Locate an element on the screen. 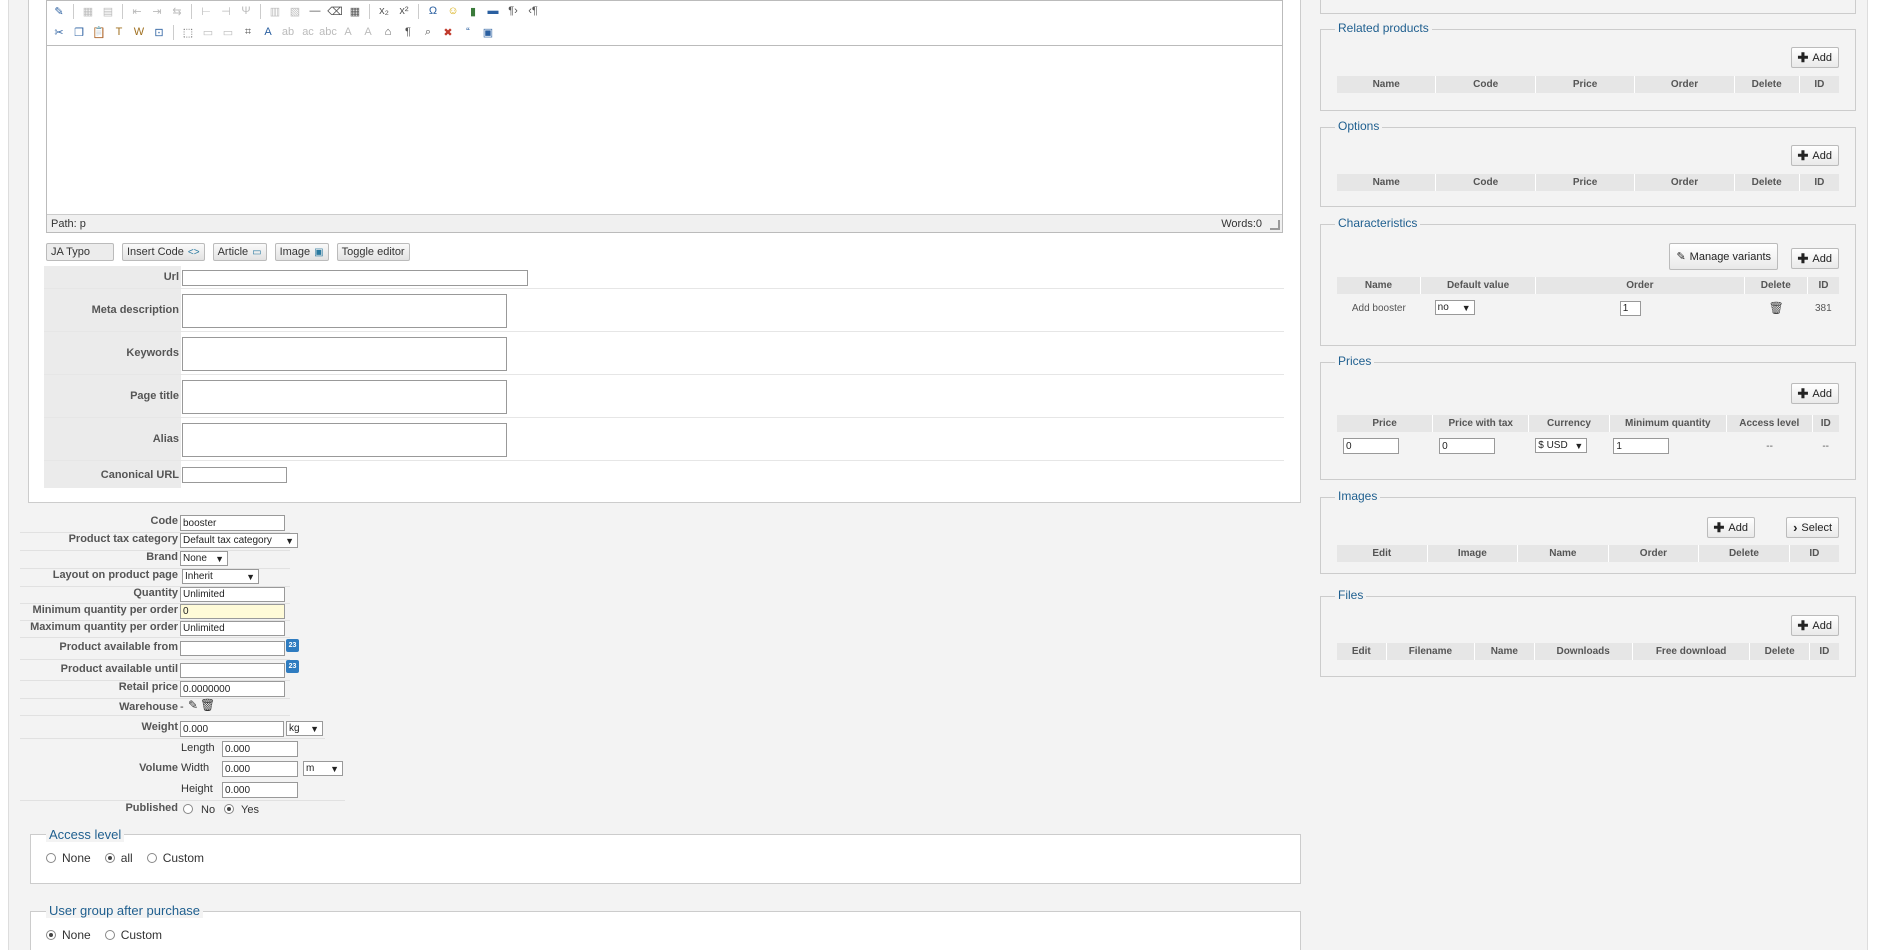  published-yes-radio is located at coordinates (229, 809).